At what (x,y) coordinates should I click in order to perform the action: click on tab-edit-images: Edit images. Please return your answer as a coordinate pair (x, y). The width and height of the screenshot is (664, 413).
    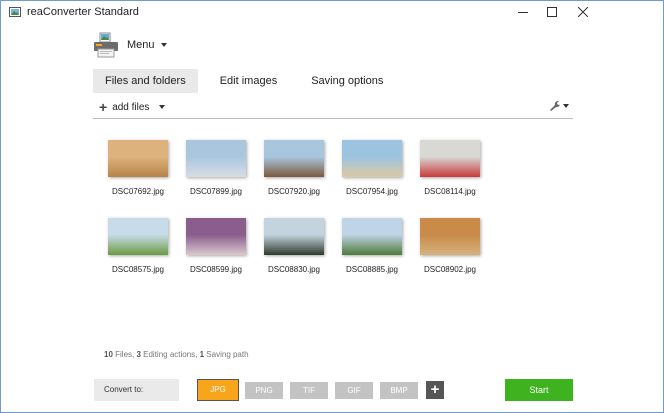
    Looking at the image, I should click on (248, 81).